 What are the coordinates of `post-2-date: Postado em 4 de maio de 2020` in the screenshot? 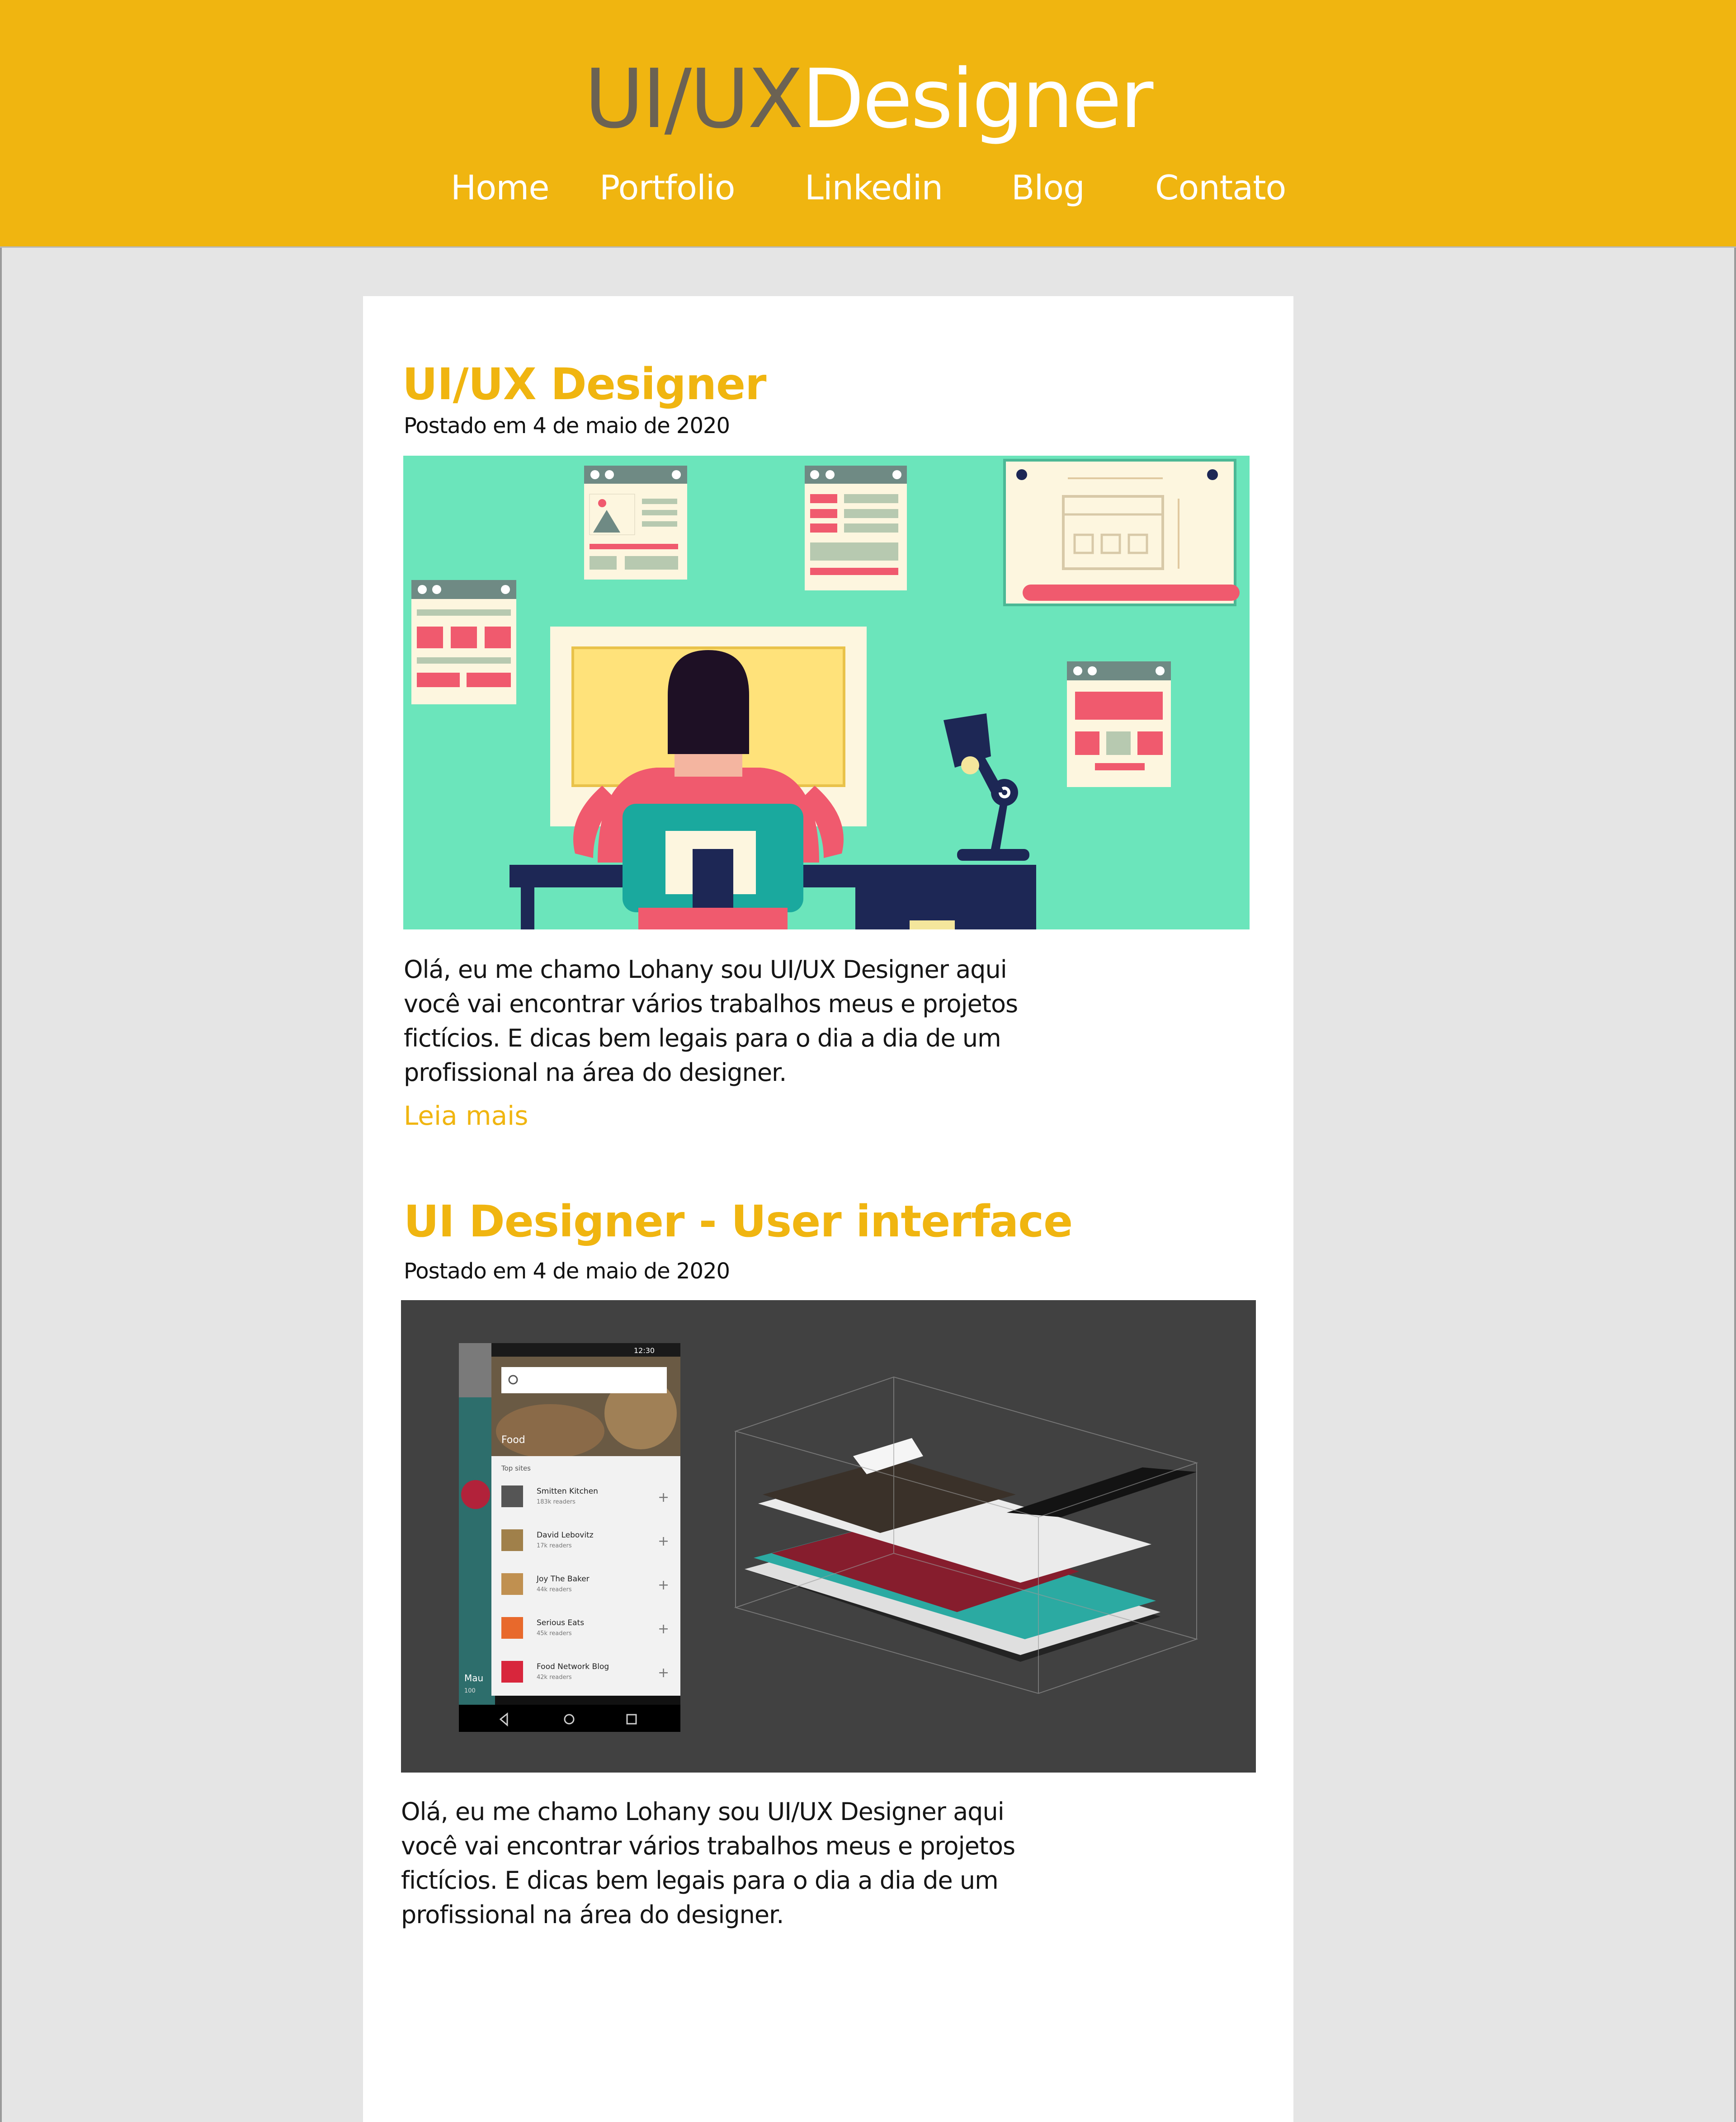 It's located at (567, 1272).